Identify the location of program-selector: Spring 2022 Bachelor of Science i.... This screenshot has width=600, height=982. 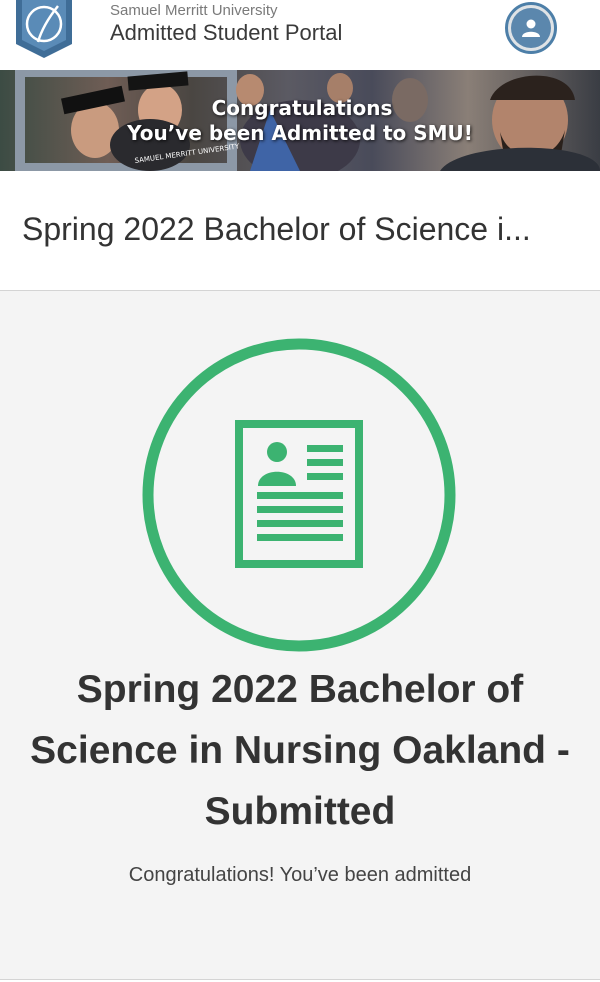
(300, 231).